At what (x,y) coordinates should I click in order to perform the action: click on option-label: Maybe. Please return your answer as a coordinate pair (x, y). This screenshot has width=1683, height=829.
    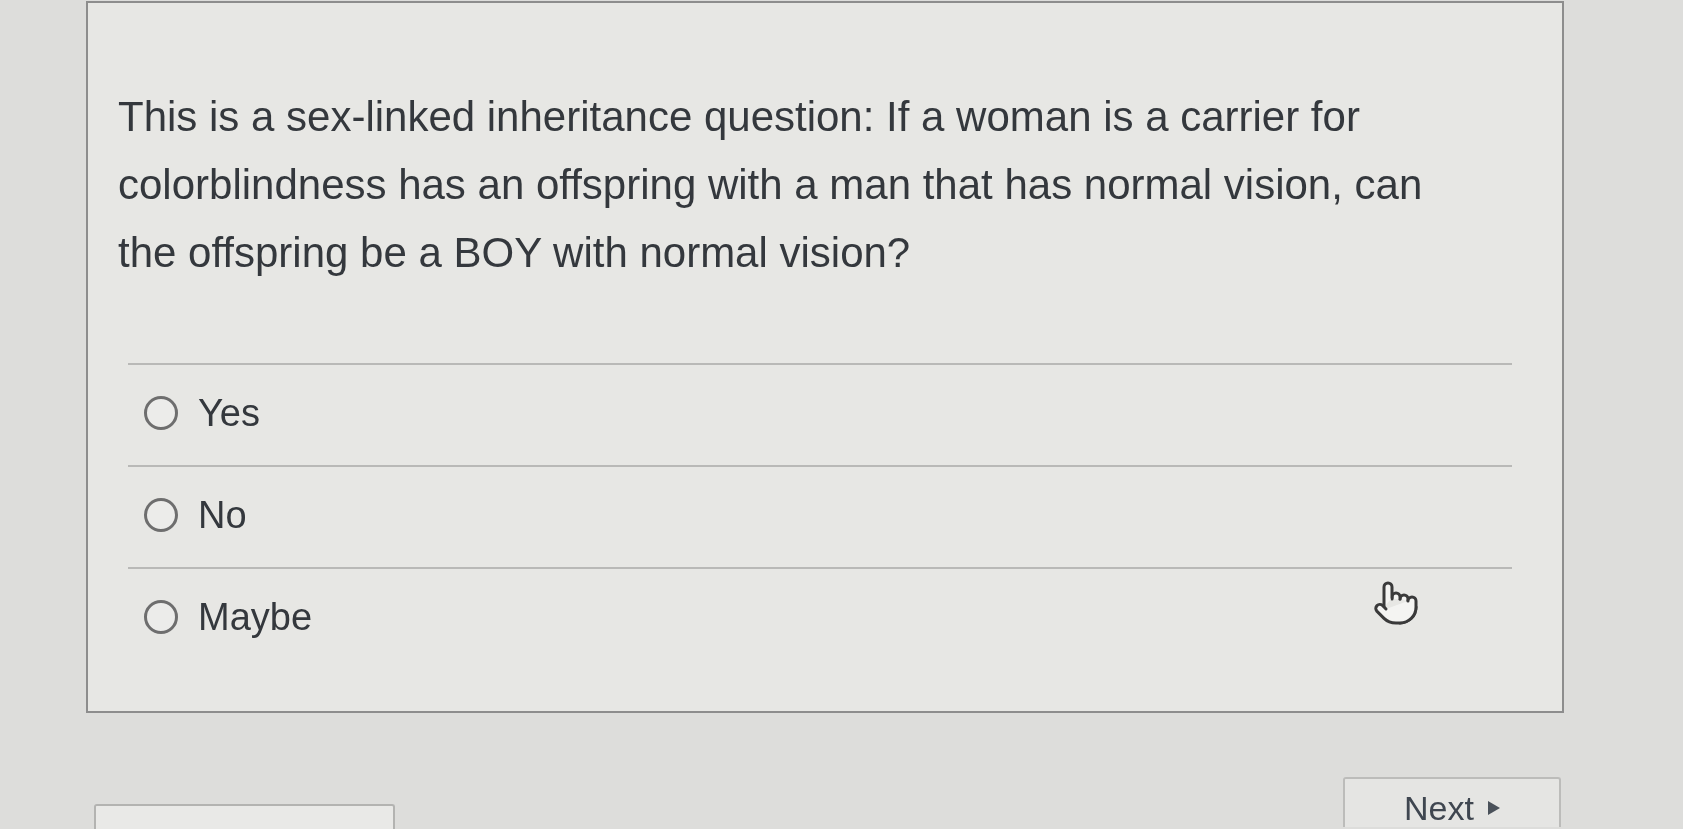
    Looking at the image, I should click on (255, 617).